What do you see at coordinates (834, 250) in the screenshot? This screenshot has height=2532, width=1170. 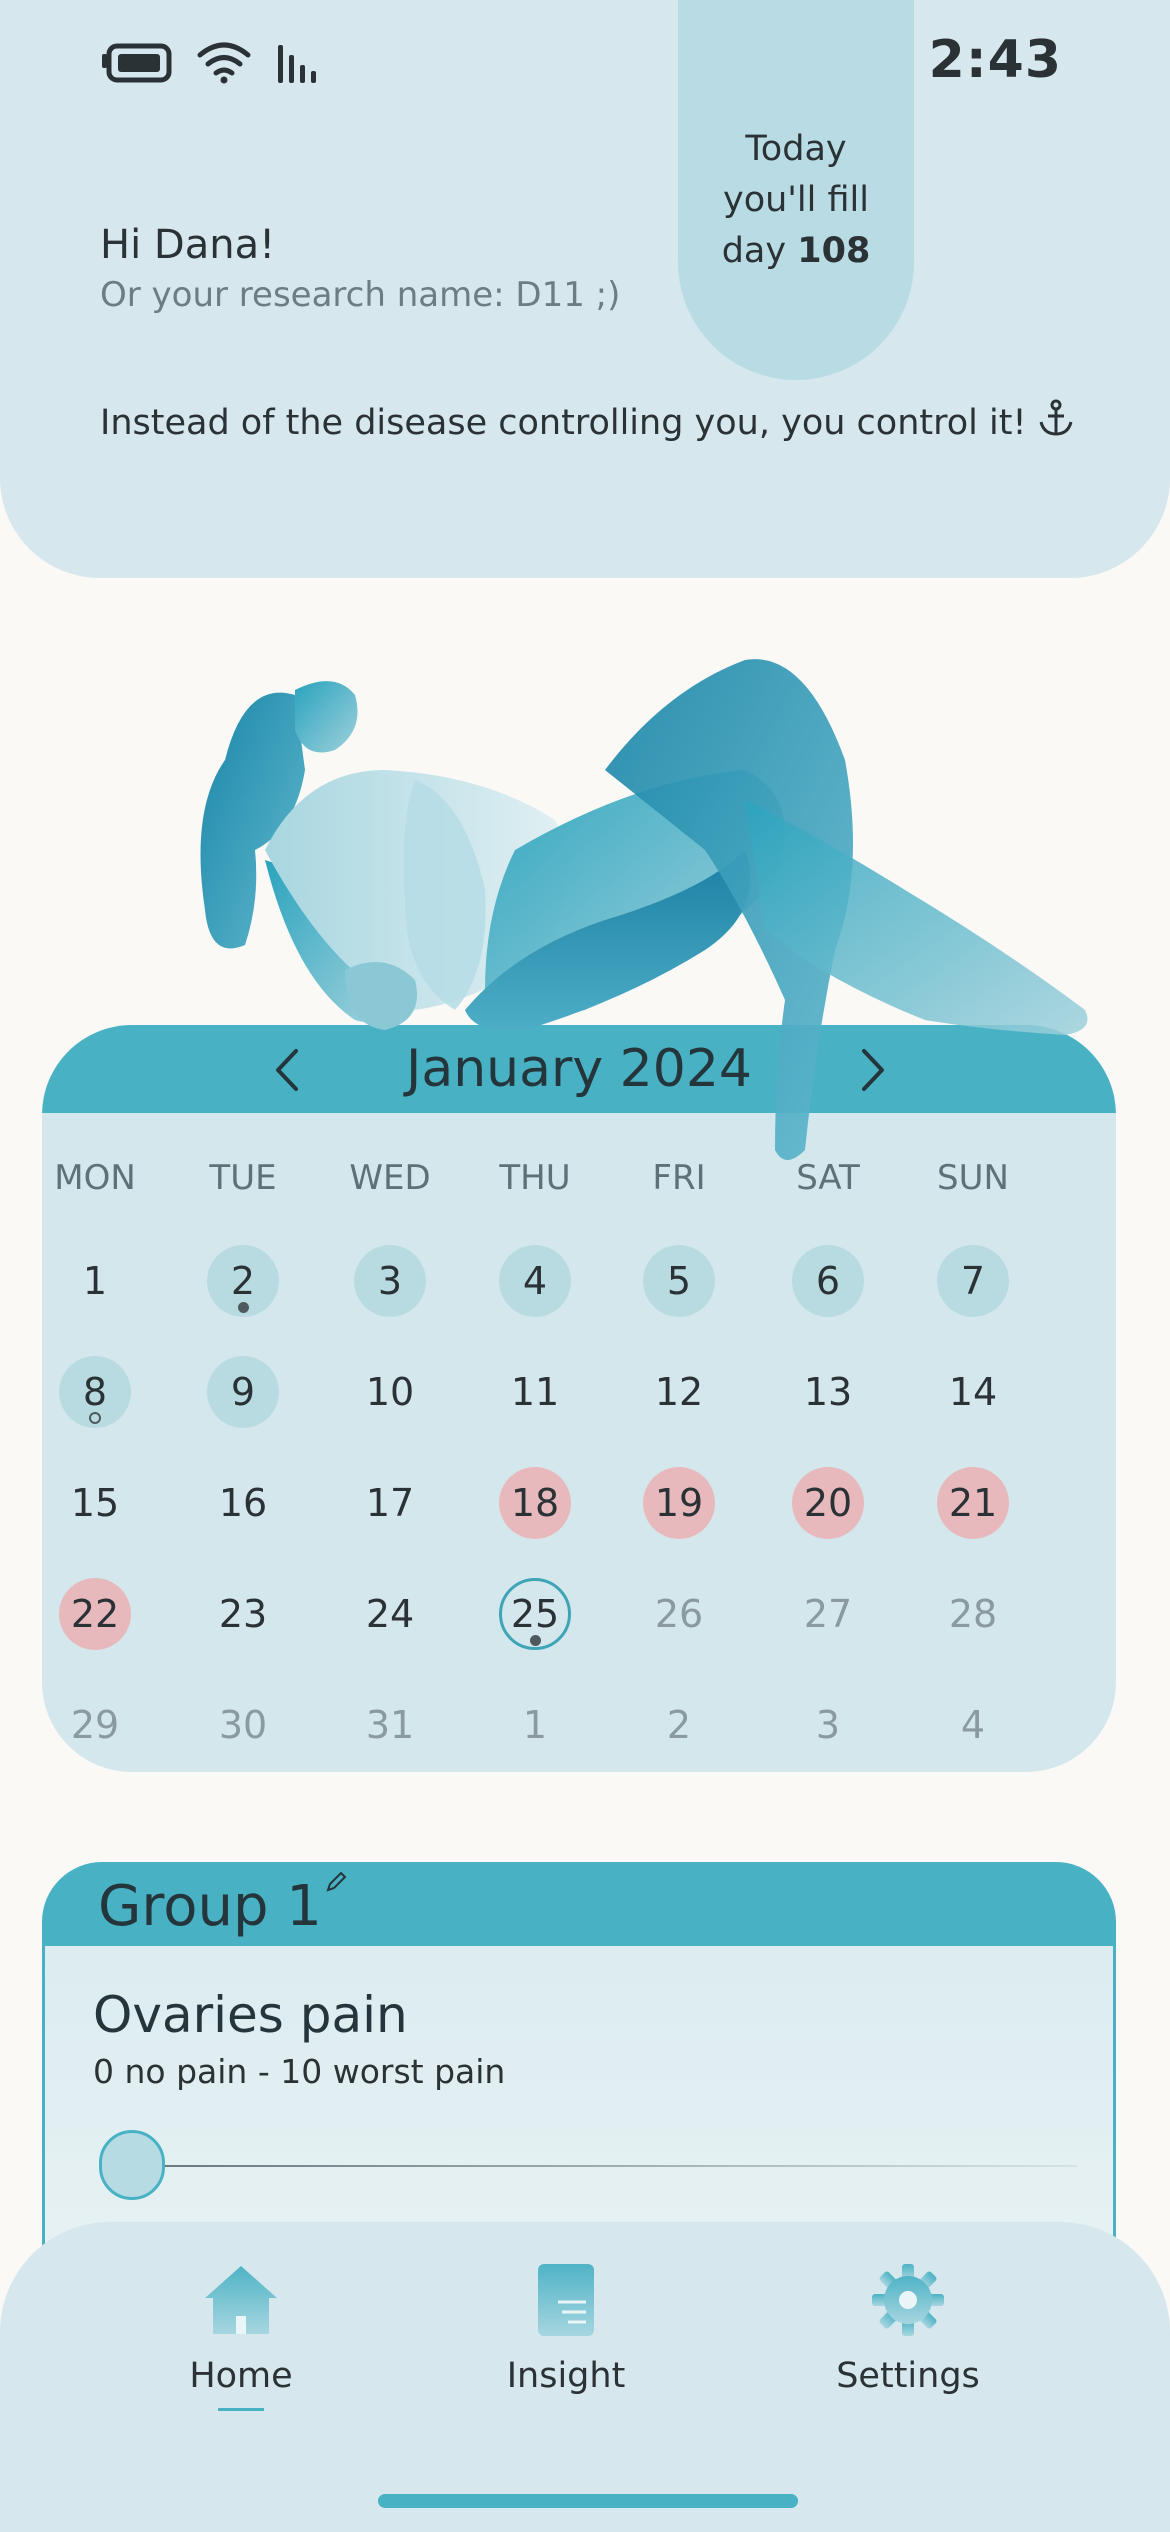 I see `day-number: 108` at bounding box center [834, 250].